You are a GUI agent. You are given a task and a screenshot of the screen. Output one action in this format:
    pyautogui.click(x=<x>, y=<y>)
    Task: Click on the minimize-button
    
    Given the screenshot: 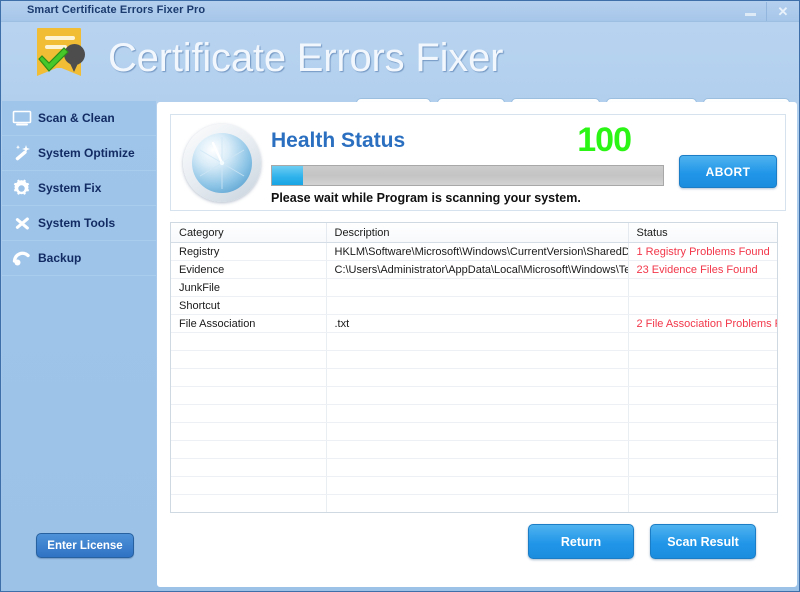 What is the action you would take?
    pyautogui.click(x=750, y=11)
    